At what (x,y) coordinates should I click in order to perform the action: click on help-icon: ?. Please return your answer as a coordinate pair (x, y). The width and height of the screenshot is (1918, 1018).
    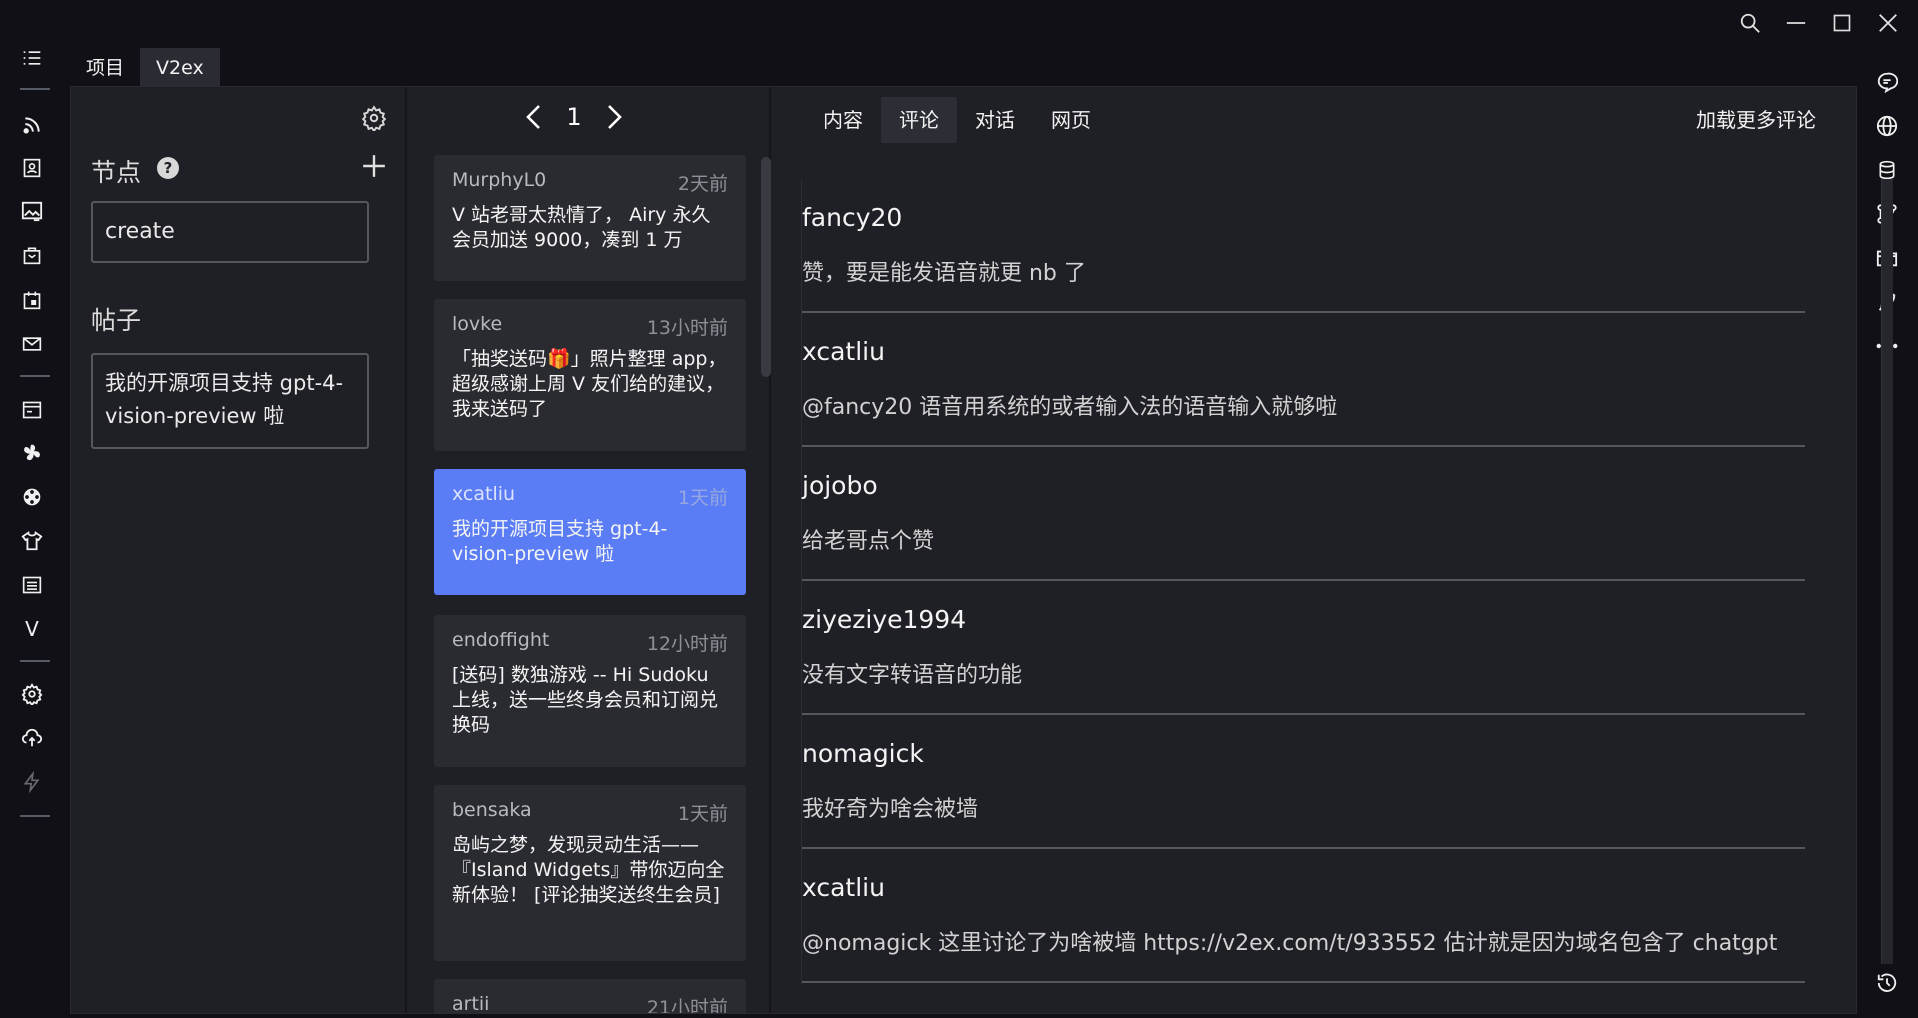
    Looking at the image, I should click on (168, 168).